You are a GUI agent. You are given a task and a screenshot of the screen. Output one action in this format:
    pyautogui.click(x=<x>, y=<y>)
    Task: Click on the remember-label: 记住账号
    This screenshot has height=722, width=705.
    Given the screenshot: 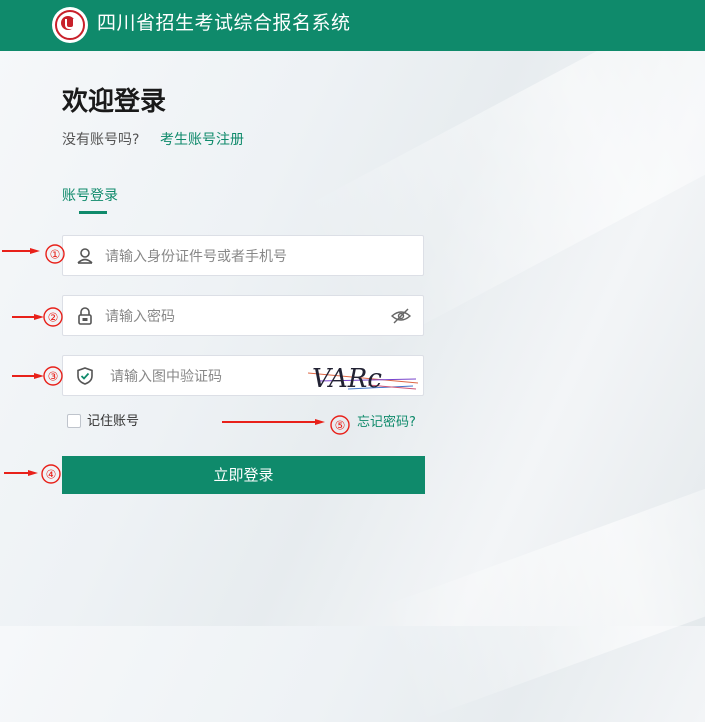 What is the action you would take?
    pyautogui.click(x=113, y=421)
    